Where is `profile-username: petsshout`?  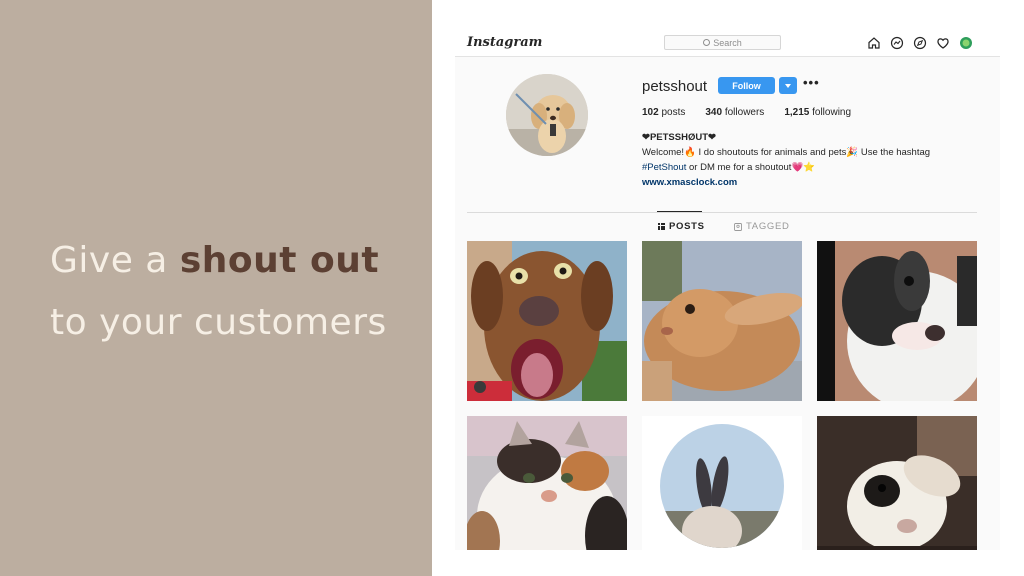 profile-username: petsshout is located at coordinates (675, 86).